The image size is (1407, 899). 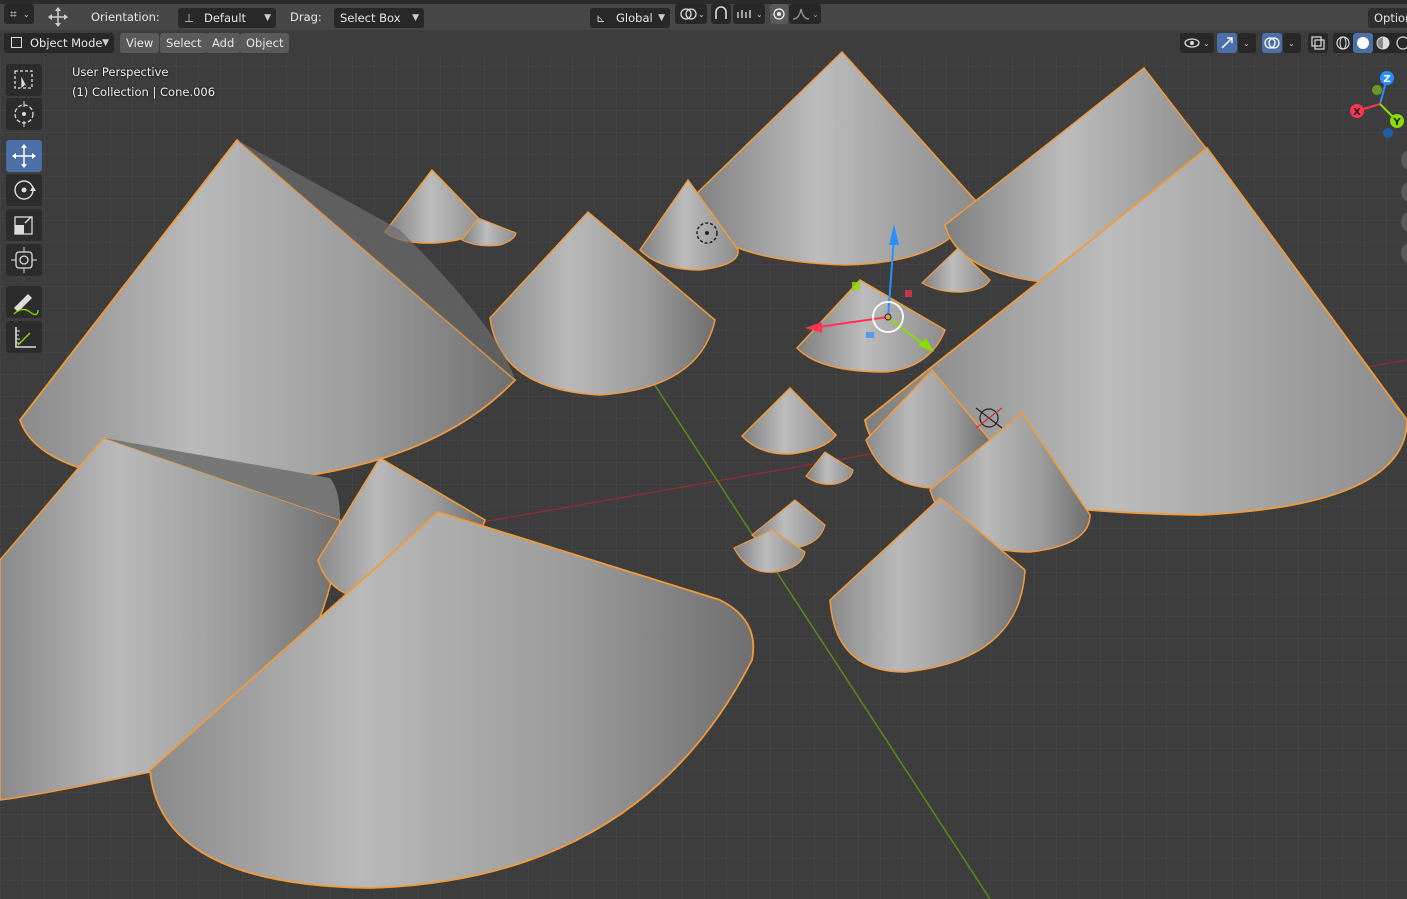 I want to click on move-icon, so click(x=24, y=156).